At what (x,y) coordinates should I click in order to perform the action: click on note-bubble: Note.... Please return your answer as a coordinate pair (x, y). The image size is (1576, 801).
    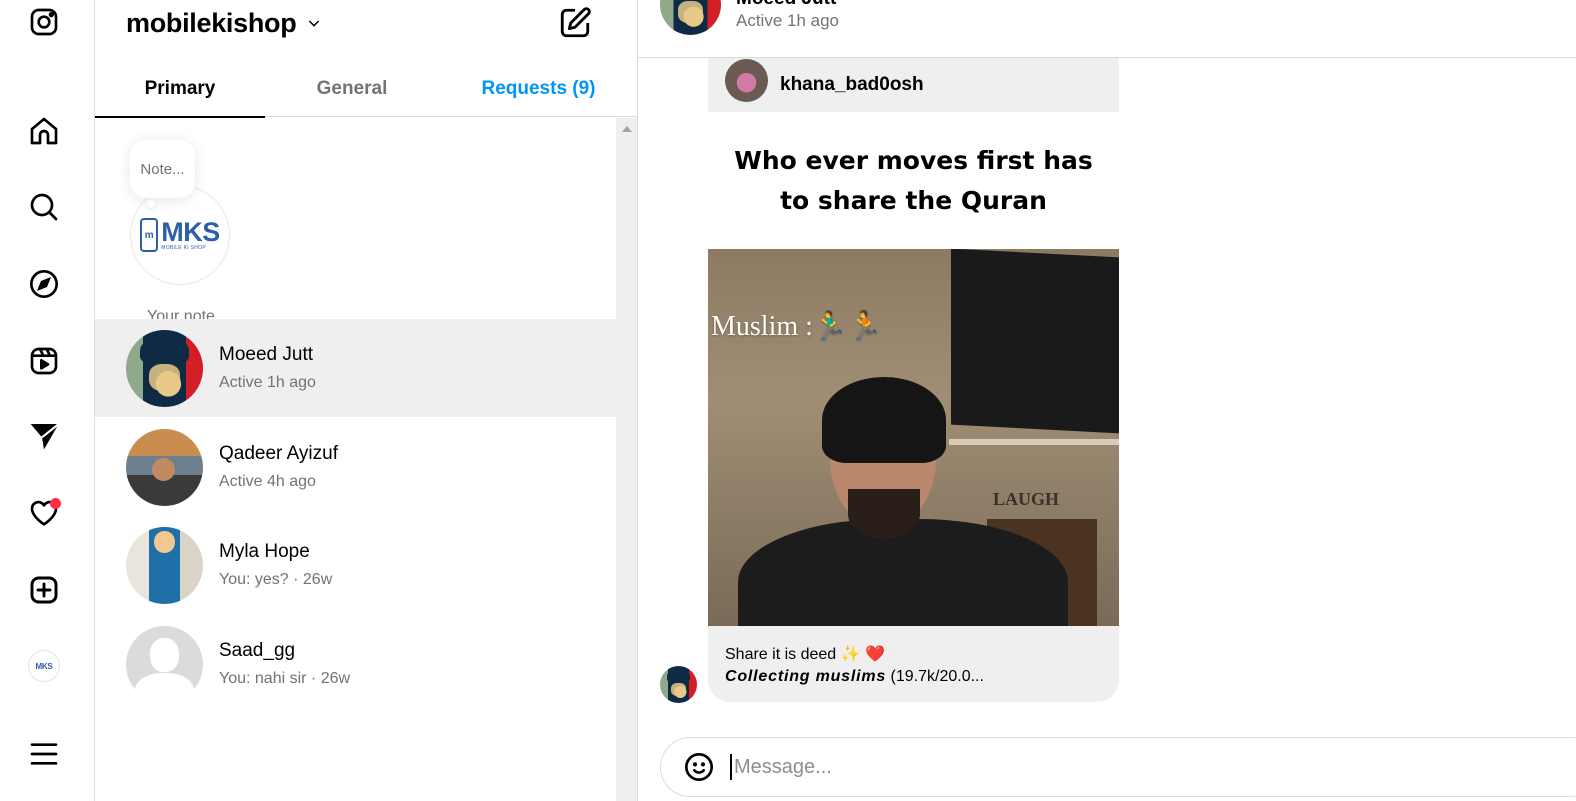
    Looking at the image, I should click on (162, 169).